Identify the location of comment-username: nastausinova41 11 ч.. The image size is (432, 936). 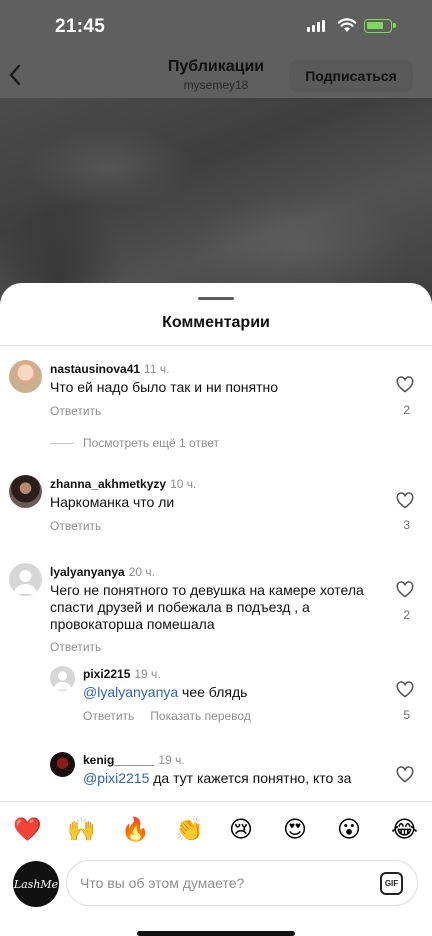
(109, 369).